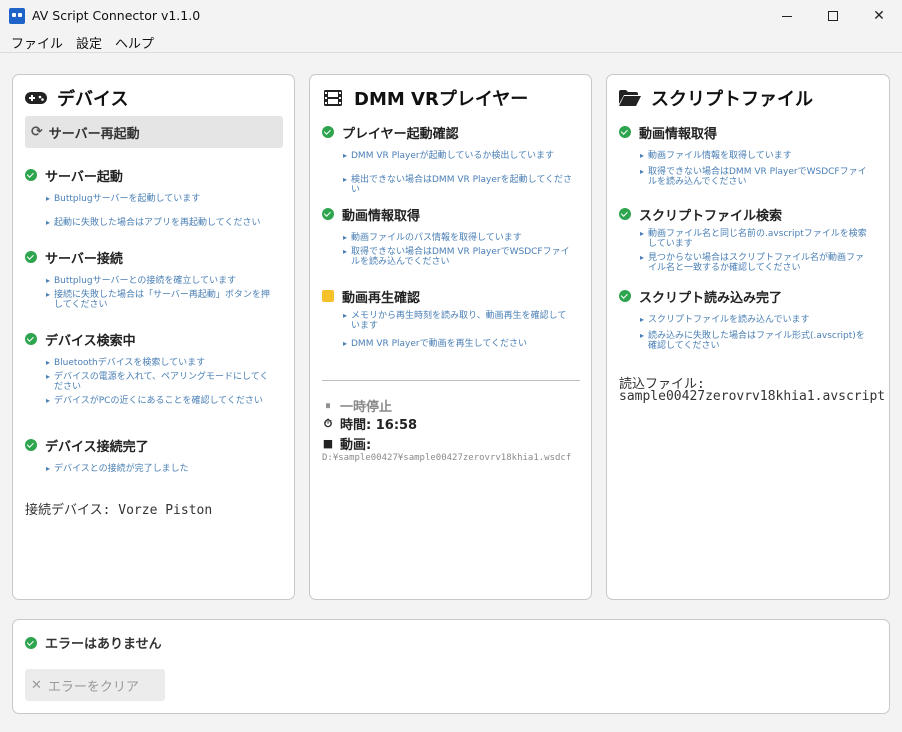 This screenshot has height=732, width=902. I want to click on restart-server-button: ⟳ サーバー再起動, so click(154, 132).